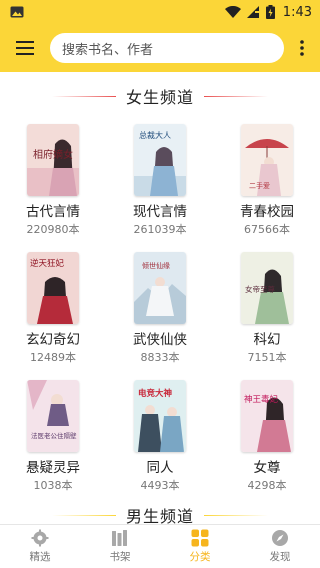 Image resolution: width=320 pixels, height=568 pixels. I want to click on tab-featured: 精选, so click(40, 546).